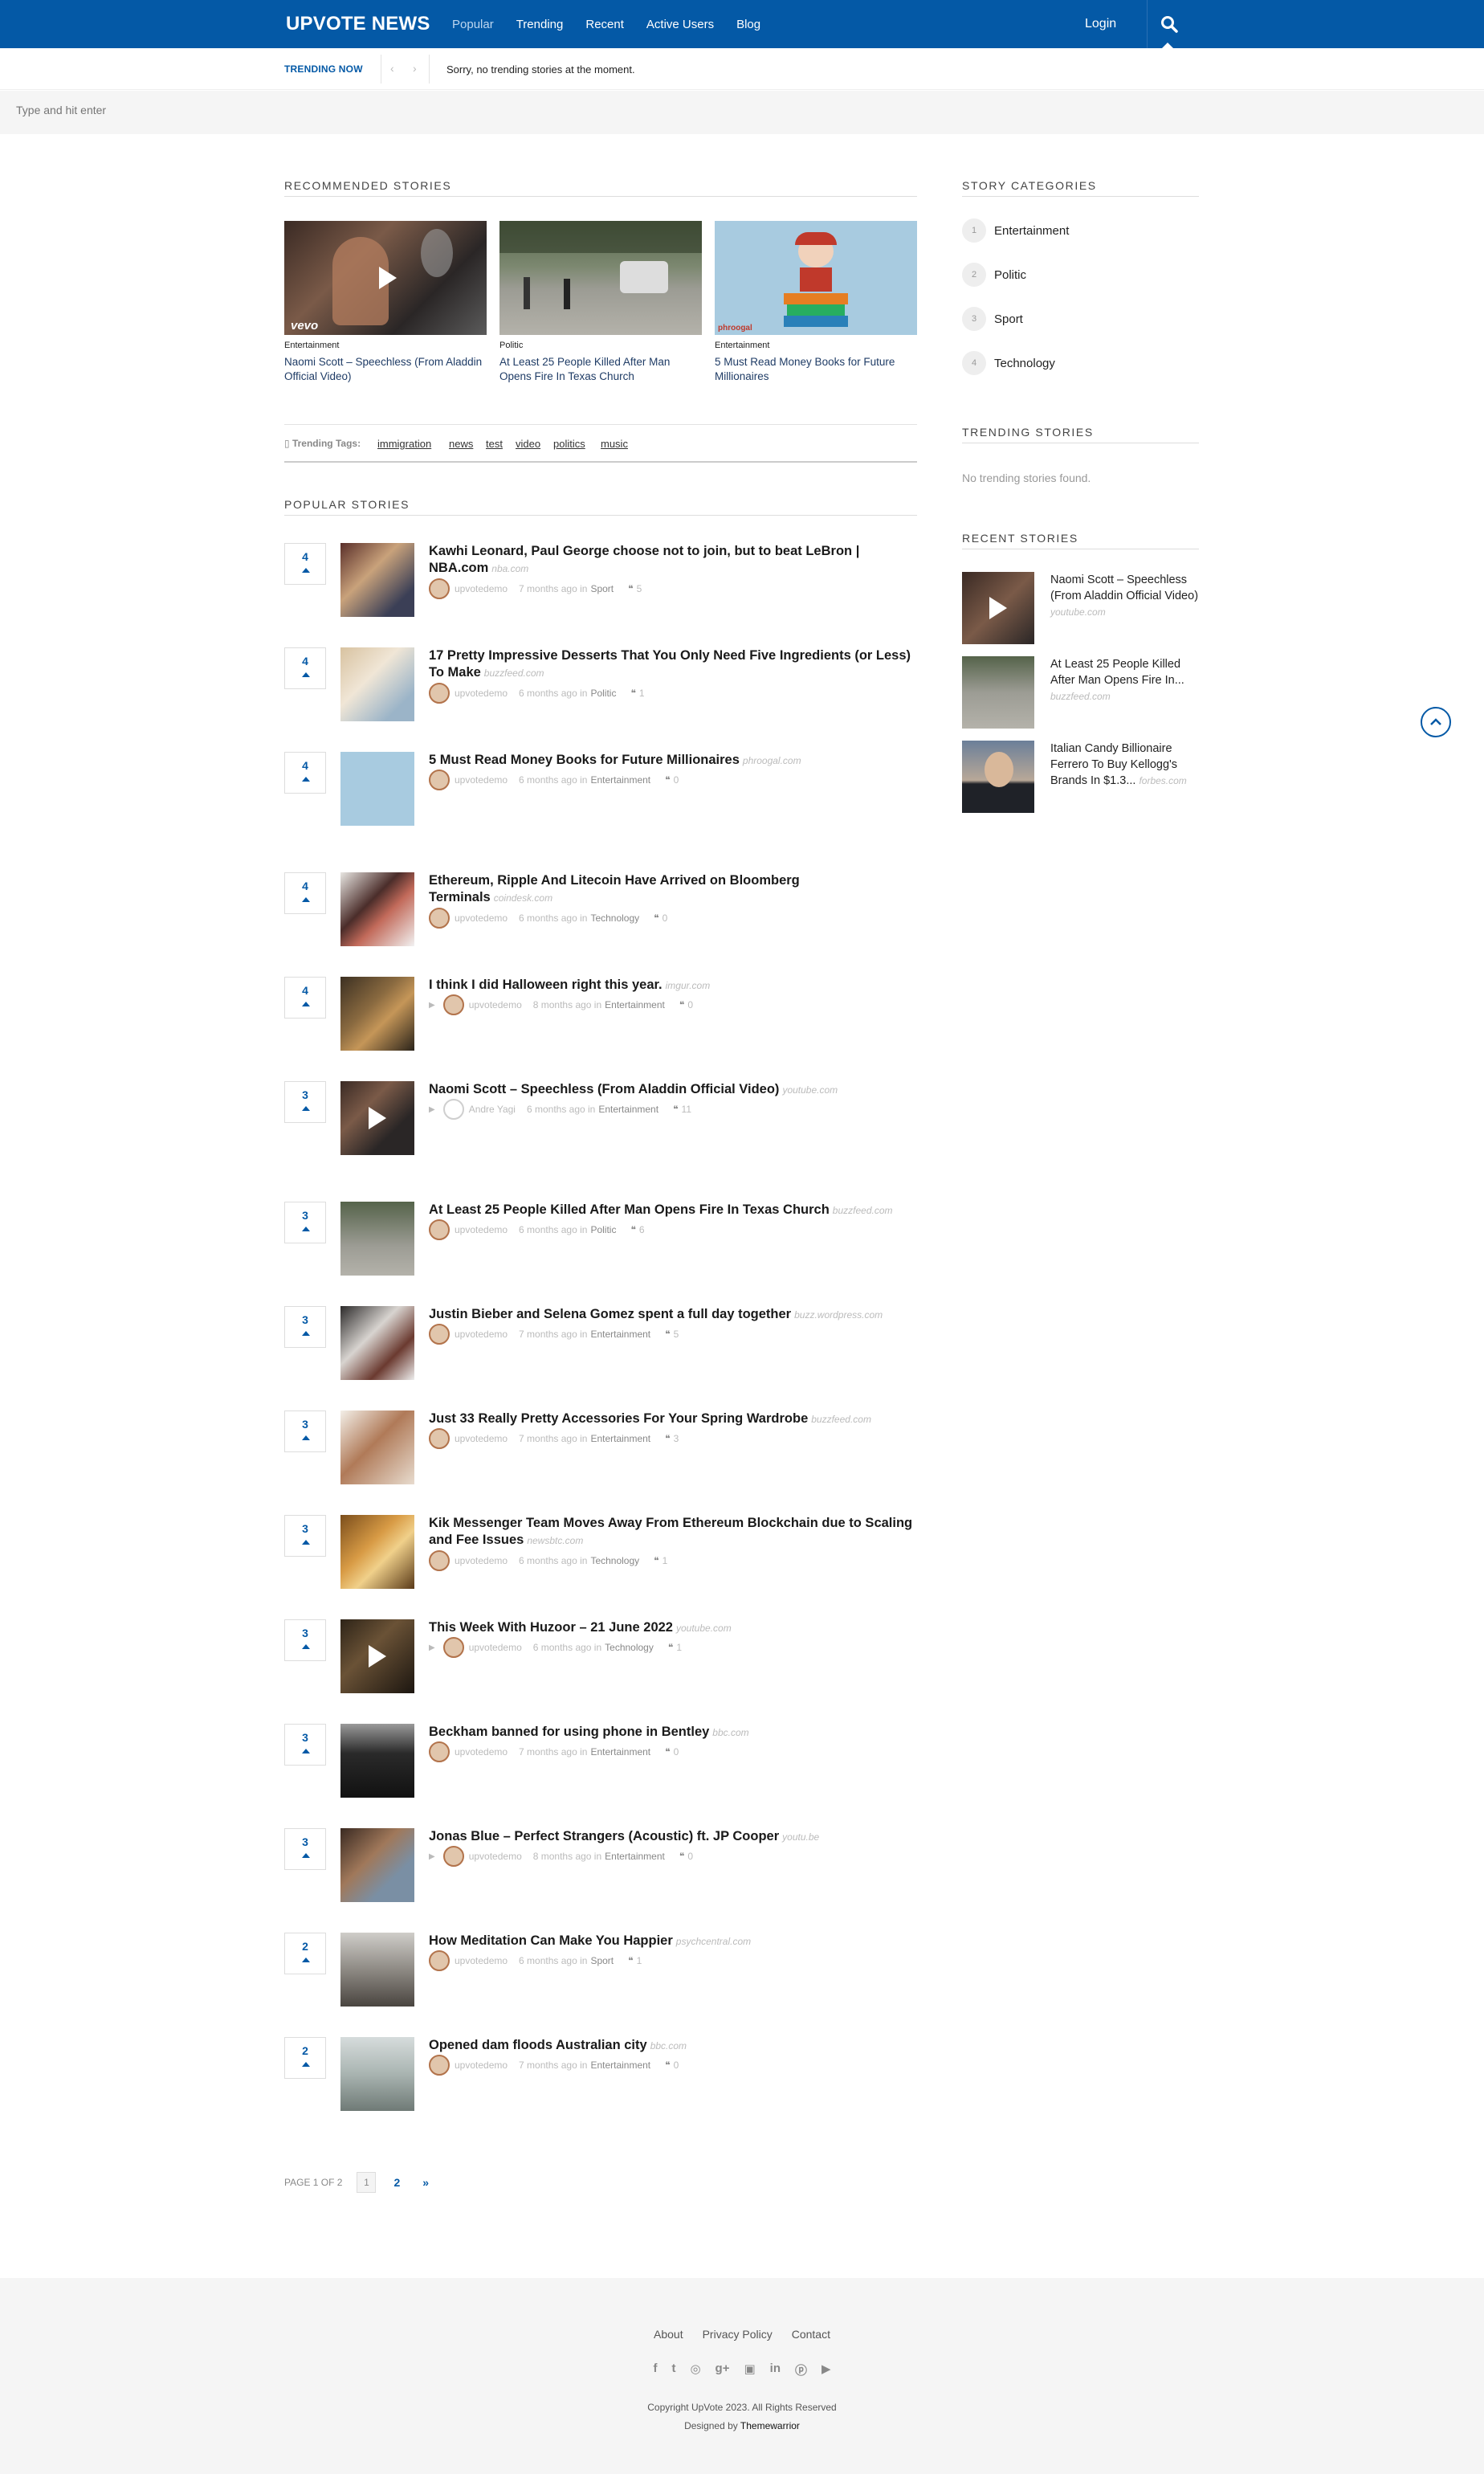  Describe the element at coordinates (775, 2370) in the screenshot. I see `linkedin-icon: in` at that location.